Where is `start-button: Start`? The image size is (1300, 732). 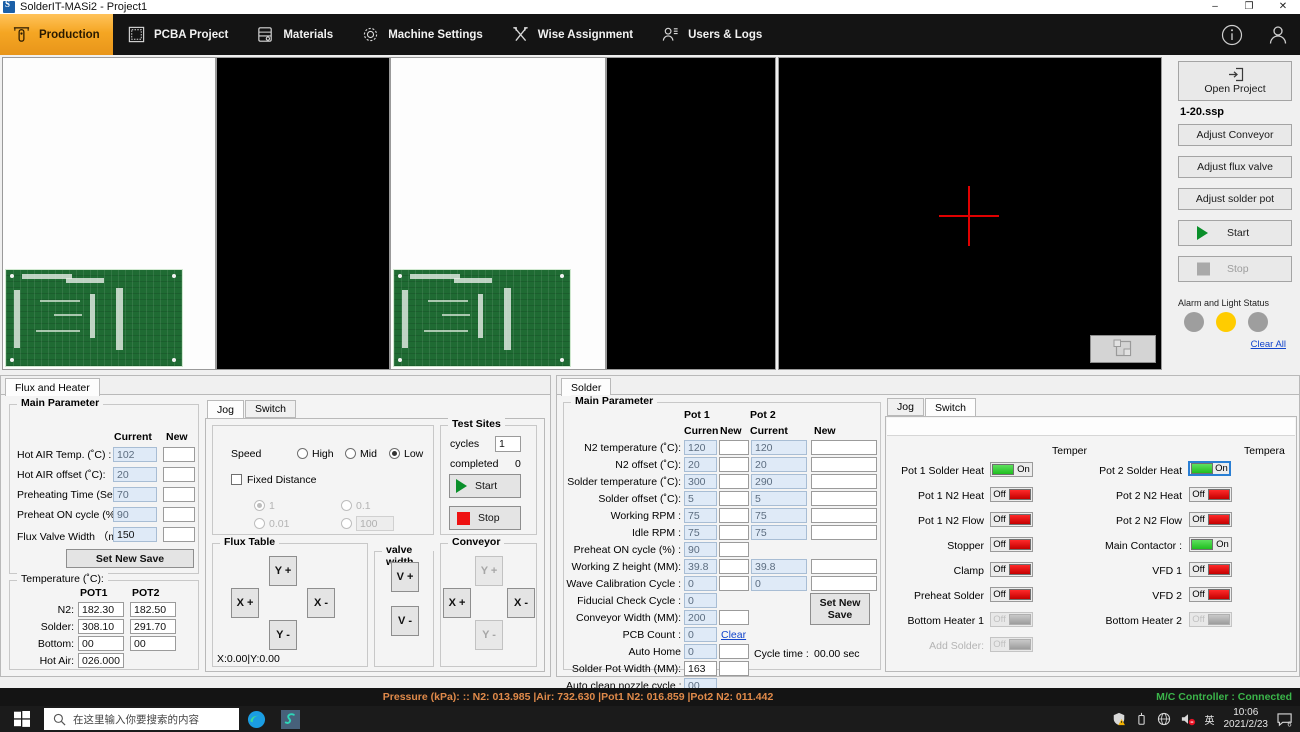 start-button: Start is located at coordinates (1235, 233).